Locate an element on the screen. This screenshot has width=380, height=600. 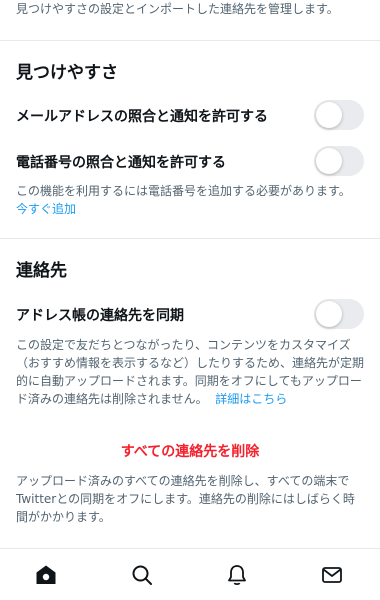
section-title-contacts: 連絡先 is located at coordinates (41, 271).